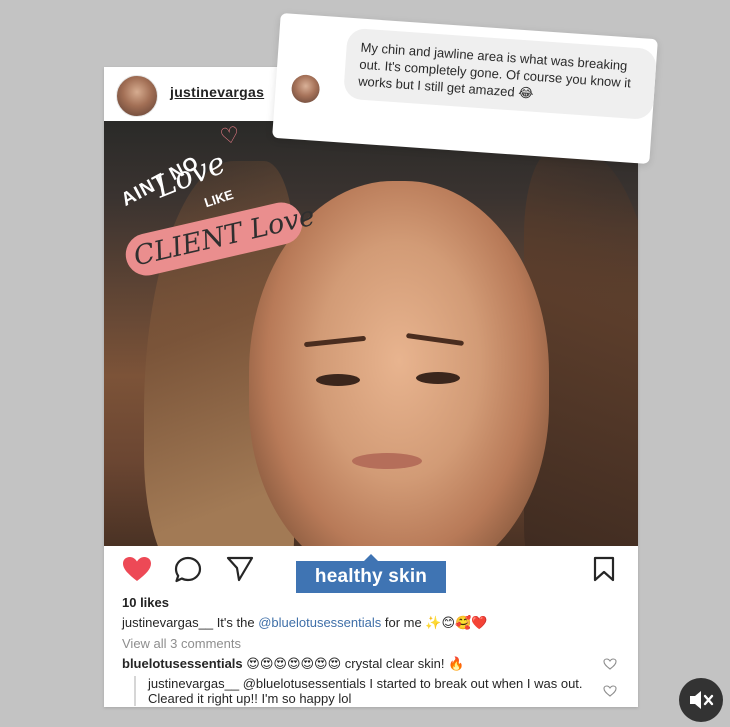 The width and height of the screenshot is (730, 727). I want to click on overlay-banner-text: CLIENT Love, so click(224, 236).